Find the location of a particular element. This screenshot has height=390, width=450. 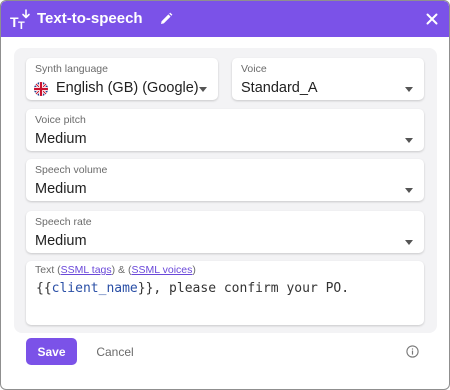

text-label-suffix: ) is located at coordinates (194, 270).